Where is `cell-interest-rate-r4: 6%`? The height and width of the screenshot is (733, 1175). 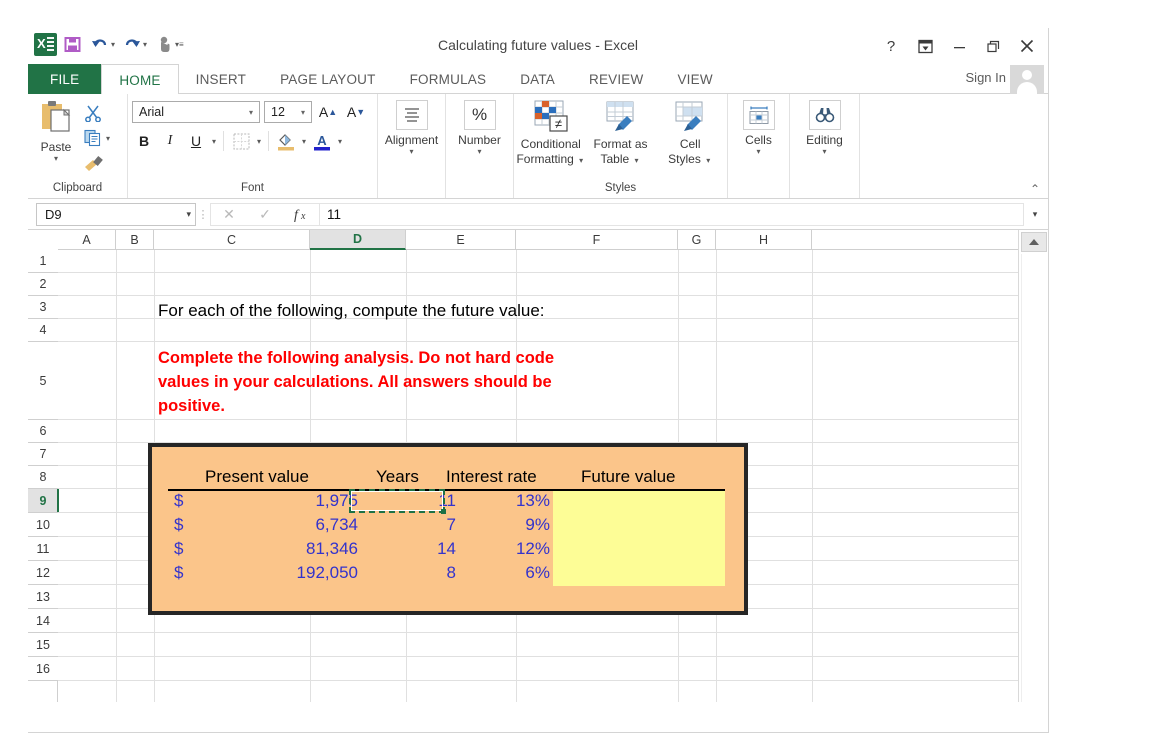 cell-interest-rate-r4: 6% is located at coordinates (504, 573).